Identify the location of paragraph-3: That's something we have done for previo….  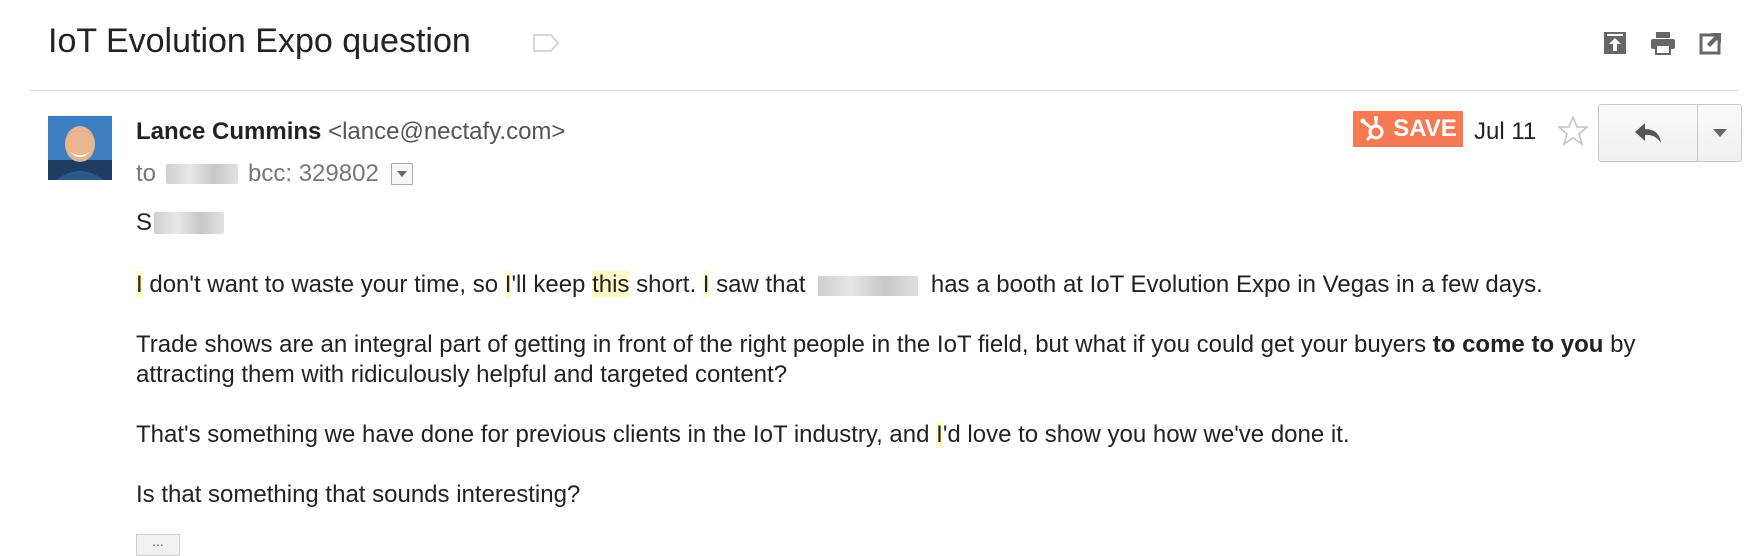
(743, 435).